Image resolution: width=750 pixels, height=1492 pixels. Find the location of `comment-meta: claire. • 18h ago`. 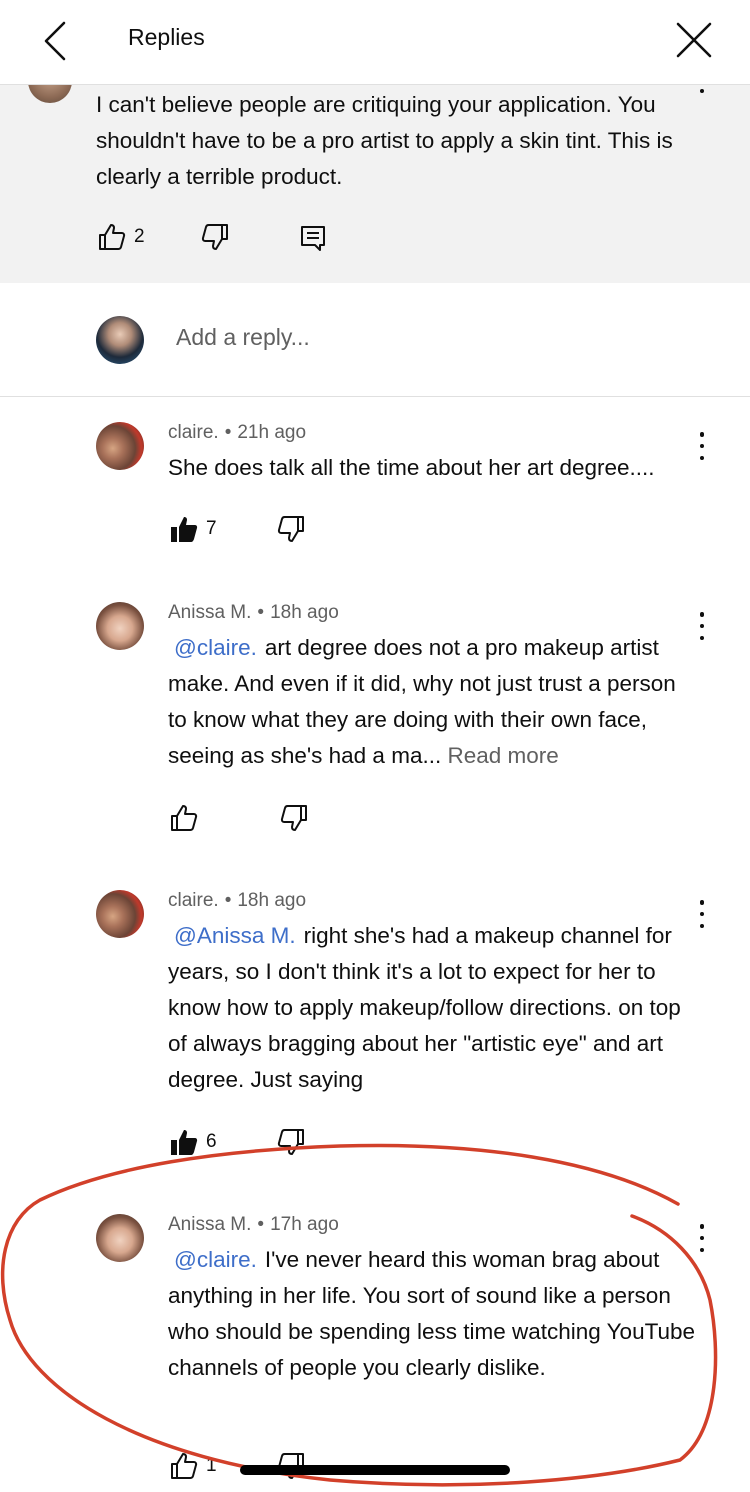

comment-meta: claire. • 18h ago is located at coordinates (237, 900).